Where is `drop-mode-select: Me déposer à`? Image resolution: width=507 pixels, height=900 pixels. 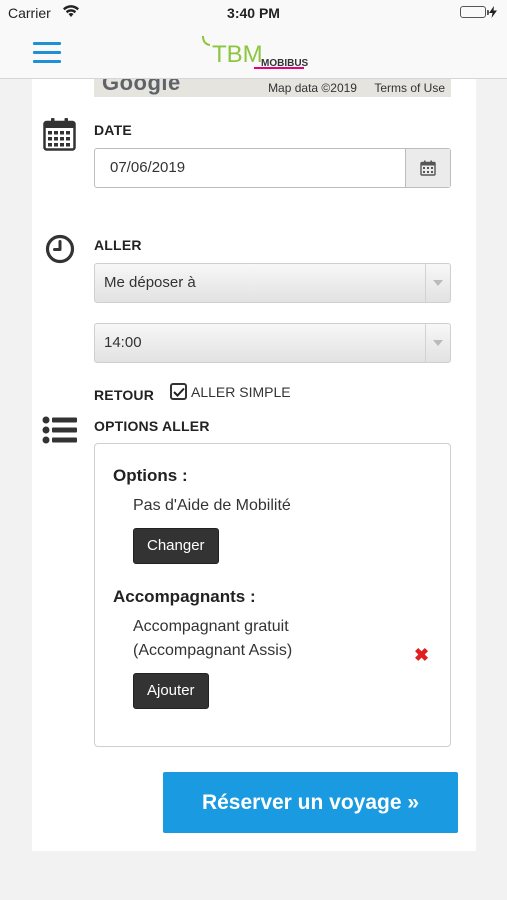 drop-mode-select: Me déposer à is located at coordinates (272, 283).